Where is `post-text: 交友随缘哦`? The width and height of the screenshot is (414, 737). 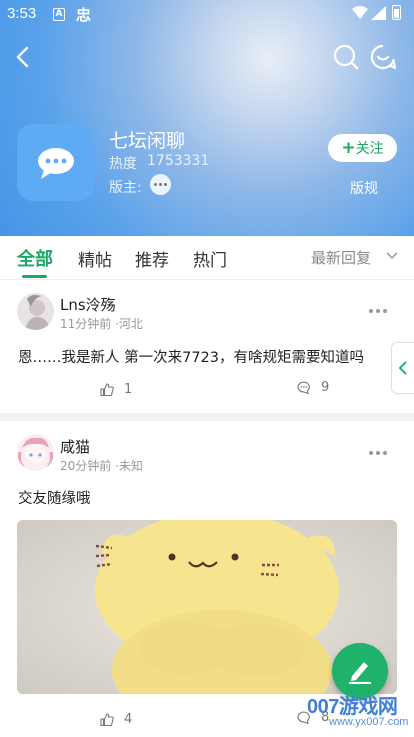
post-text: 交友随缘哦 is located at coordinates (54, 497).